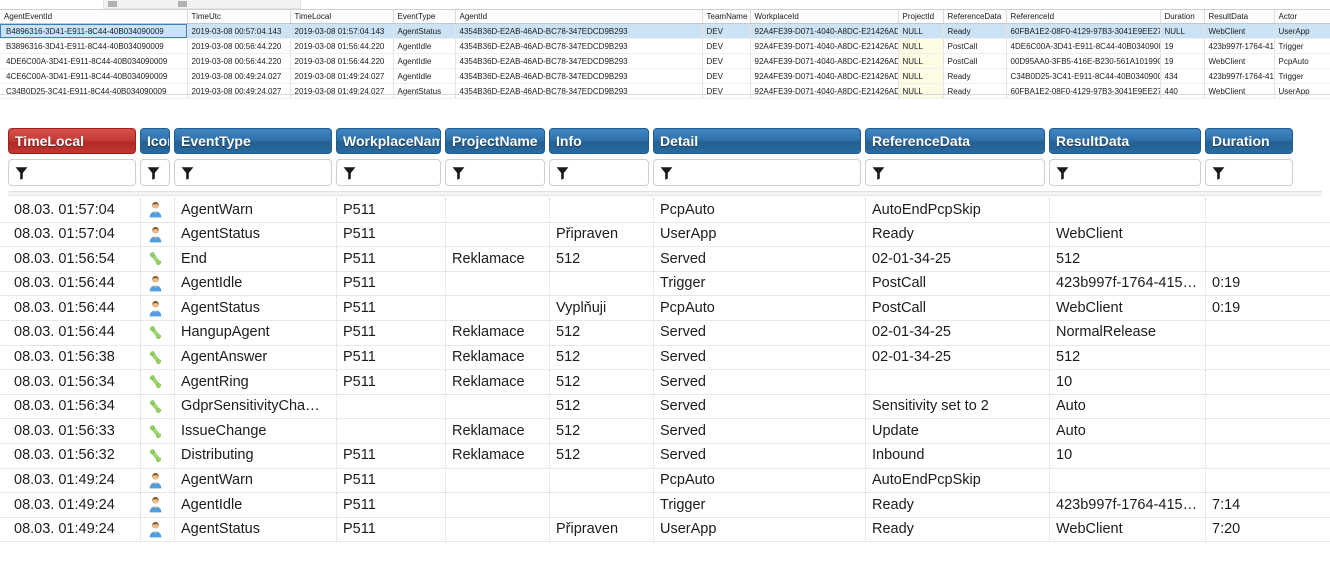  Describe the element at coordinates (253, 480) in the screenshot. I see `cell-eventtype: AgentWarn` at that location.